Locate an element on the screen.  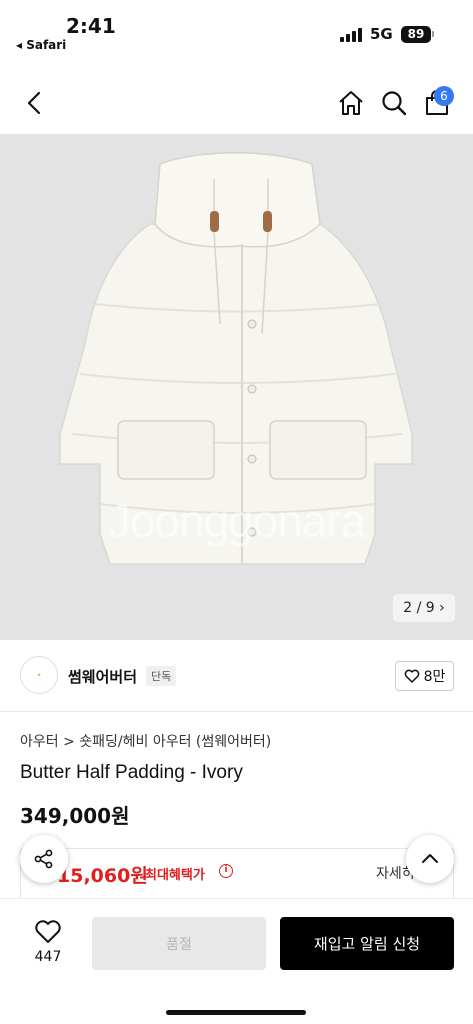
restock-alert-button: 재입고 알림 신청 is located at coordinates (367, 943).